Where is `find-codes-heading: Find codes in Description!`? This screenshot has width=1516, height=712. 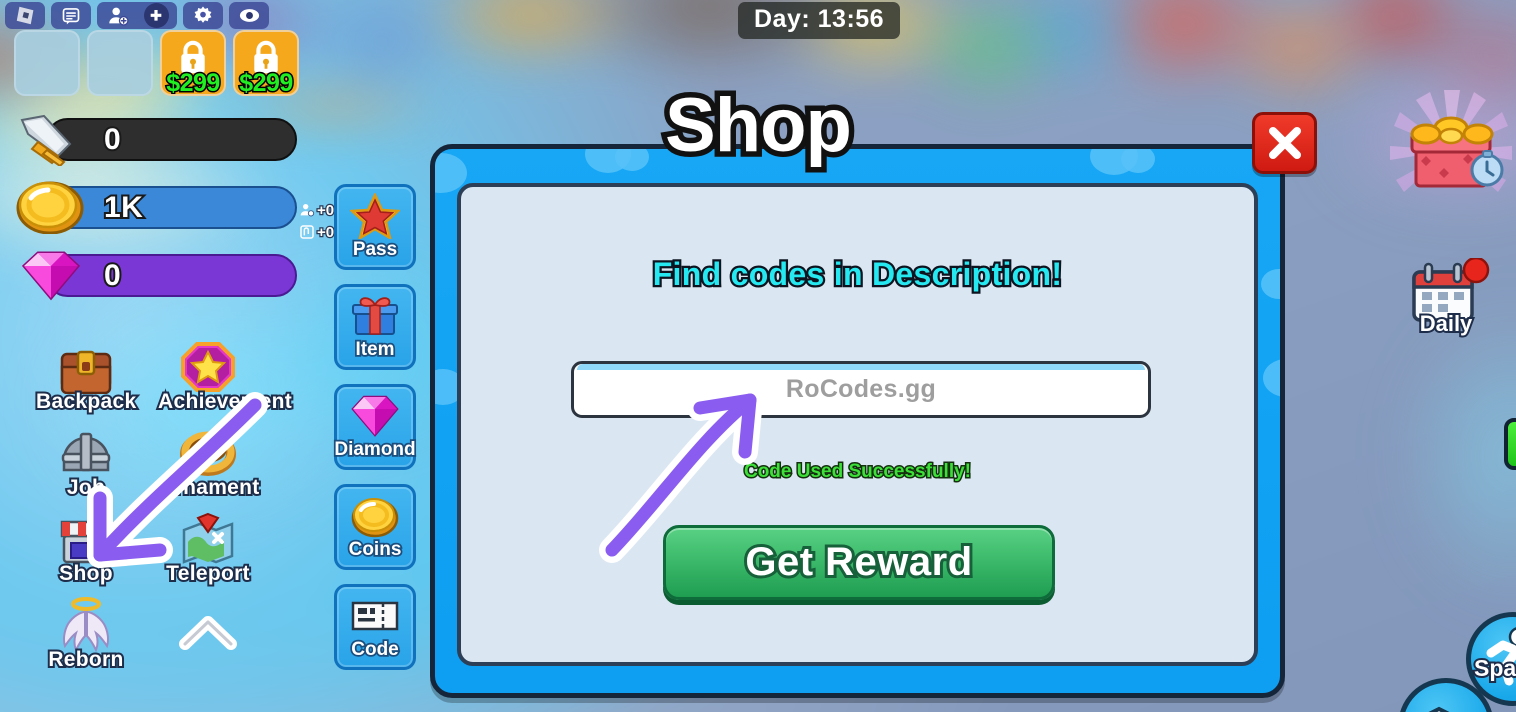 find-codes-heading: Find codes in Description! is located at coordinates (857, 274).